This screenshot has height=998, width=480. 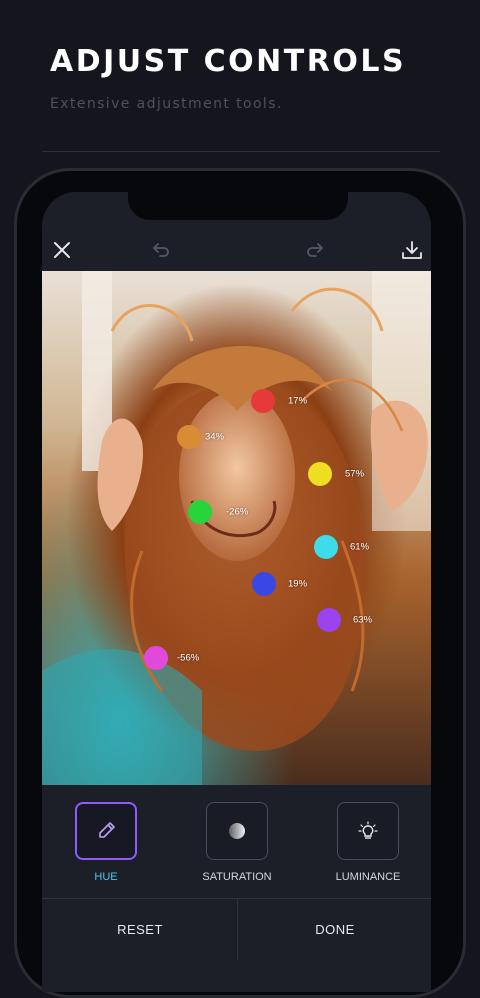 I want to click on lightbulb-icon, so click(x=368, y=830).